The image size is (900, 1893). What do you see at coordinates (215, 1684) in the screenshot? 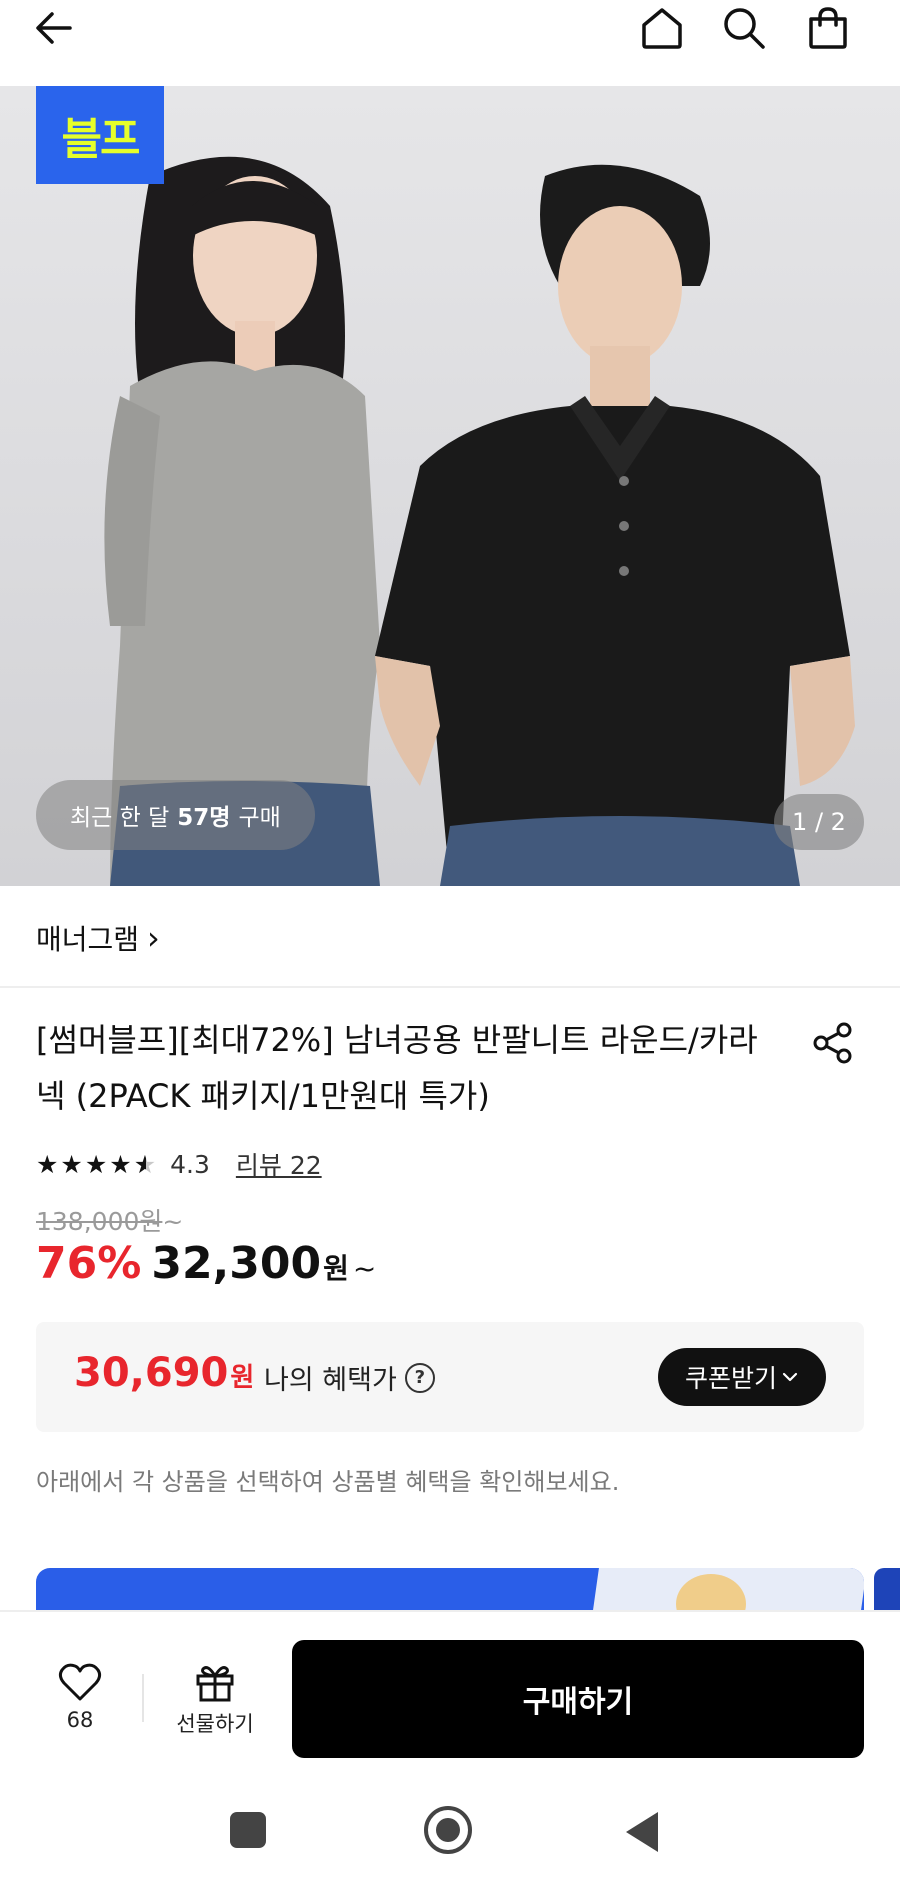
I see `gift-icon` at bounding box center [215, 1684].